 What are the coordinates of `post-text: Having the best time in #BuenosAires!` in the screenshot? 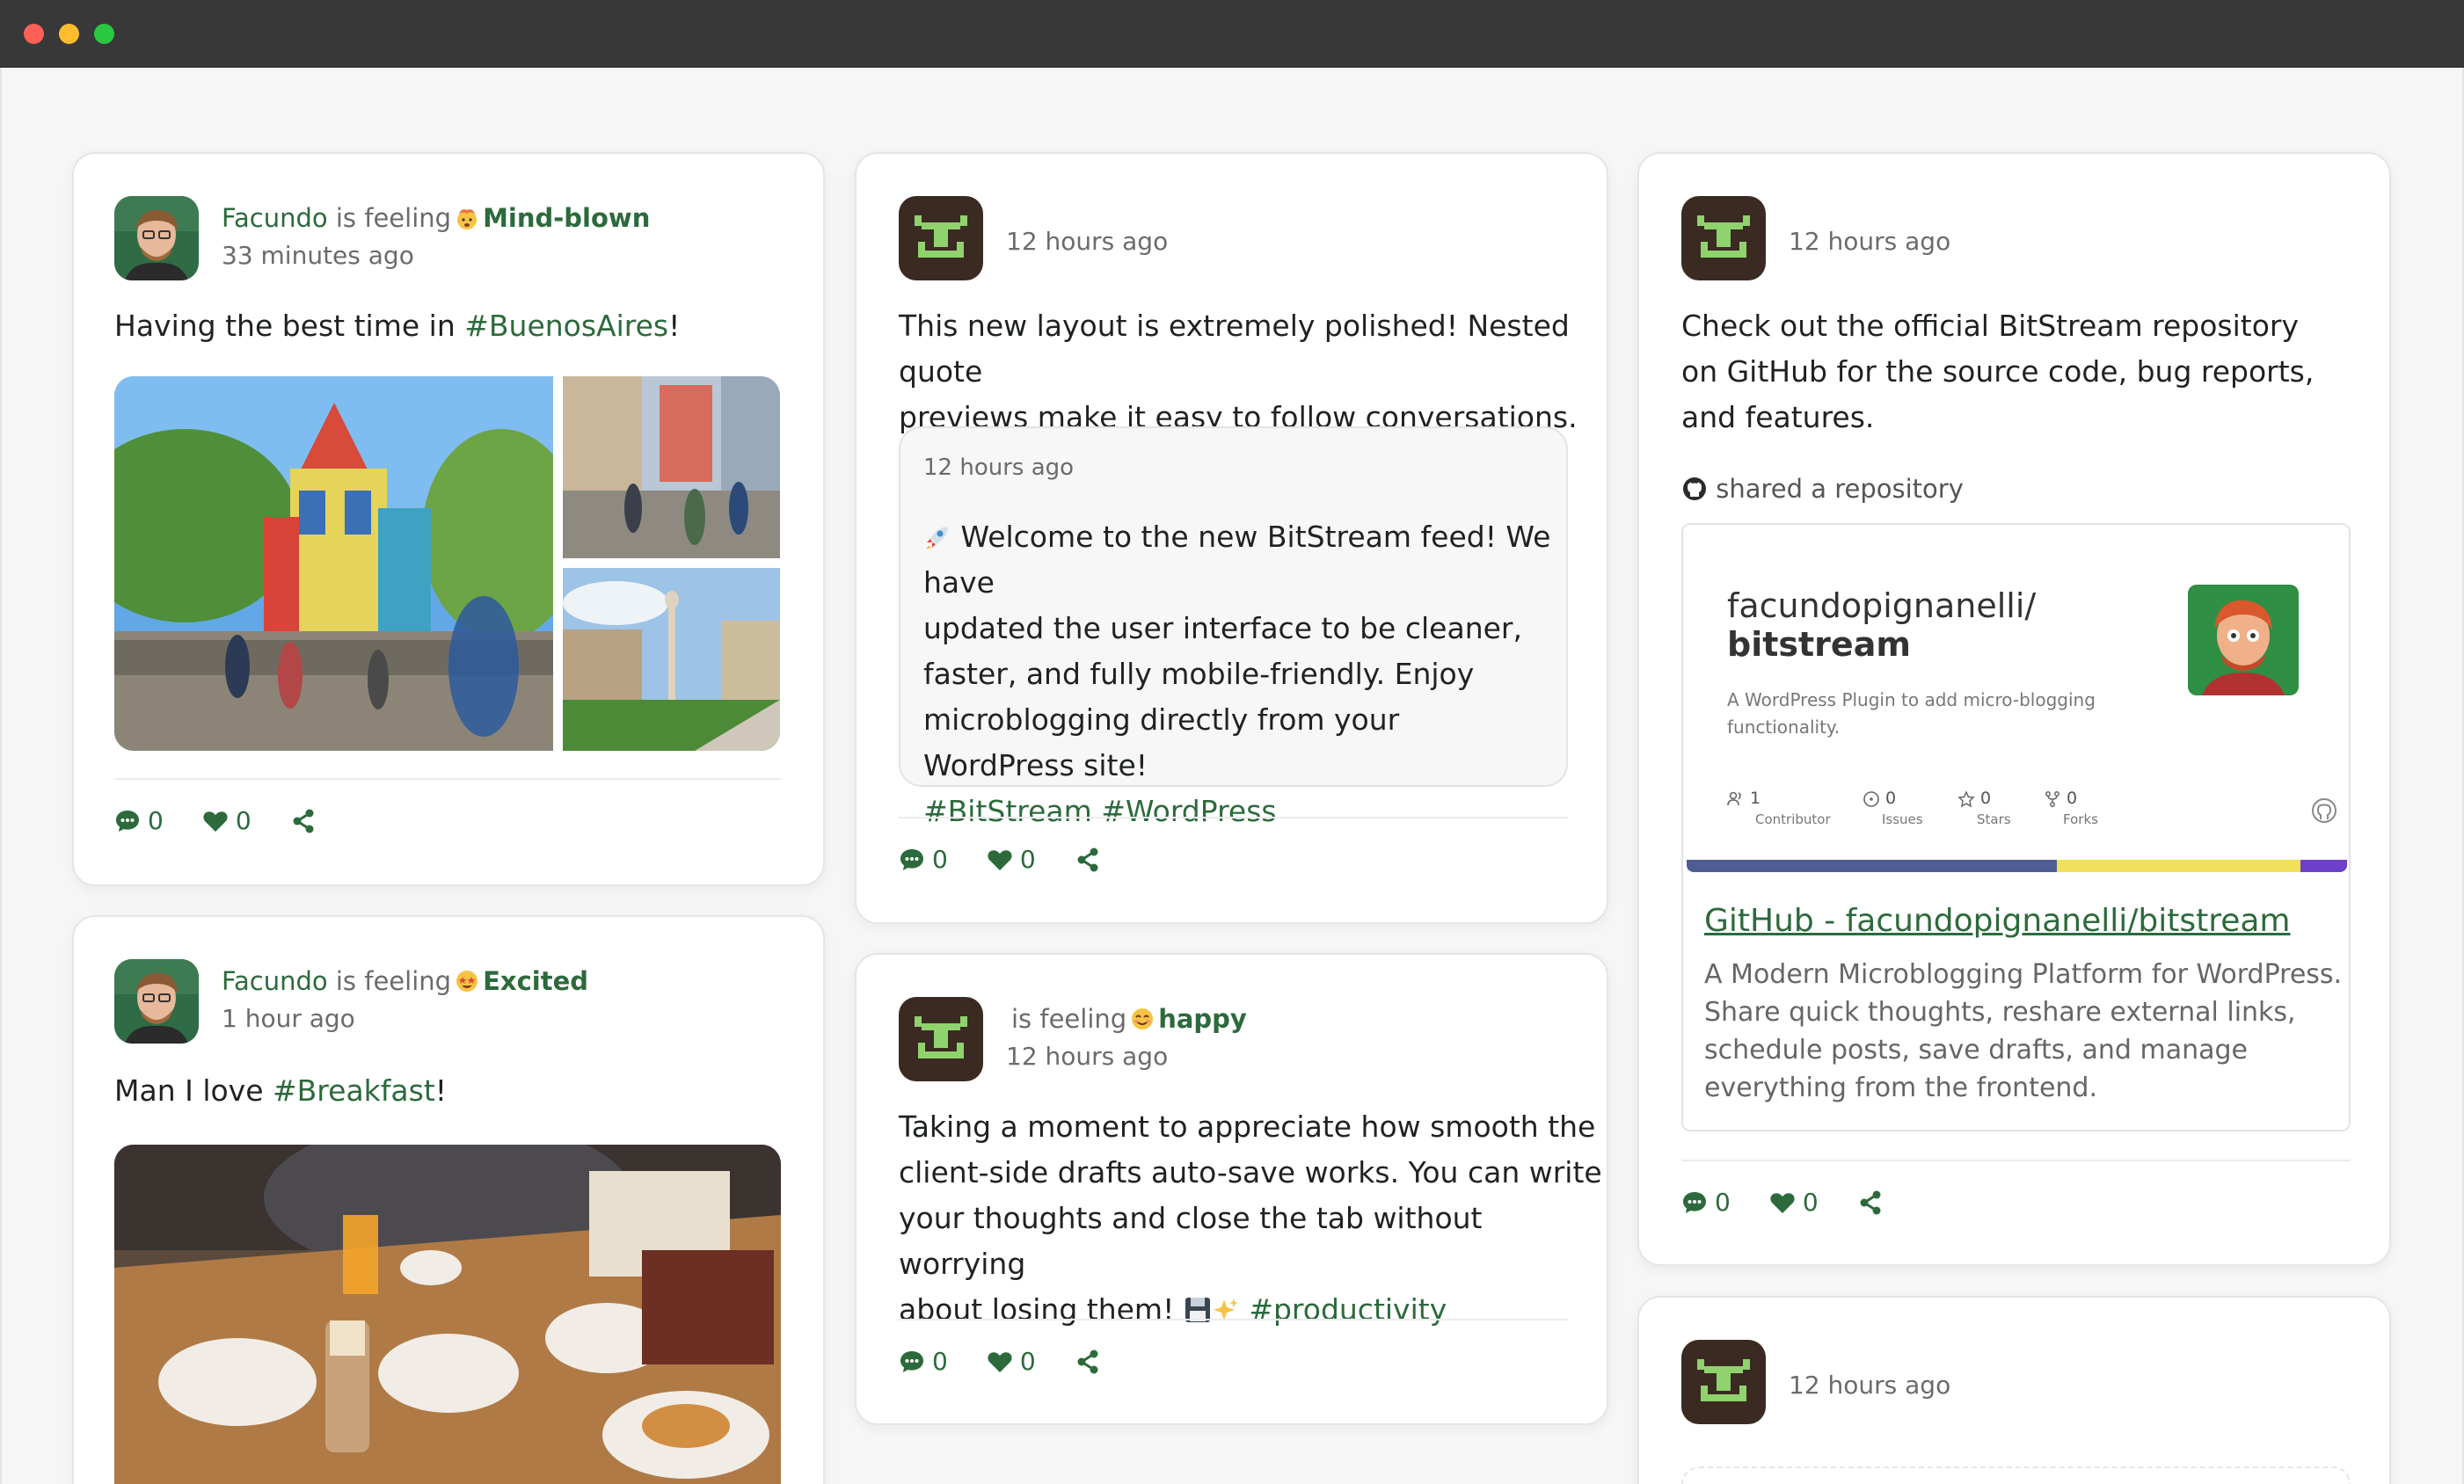 It's located at (397, 326).